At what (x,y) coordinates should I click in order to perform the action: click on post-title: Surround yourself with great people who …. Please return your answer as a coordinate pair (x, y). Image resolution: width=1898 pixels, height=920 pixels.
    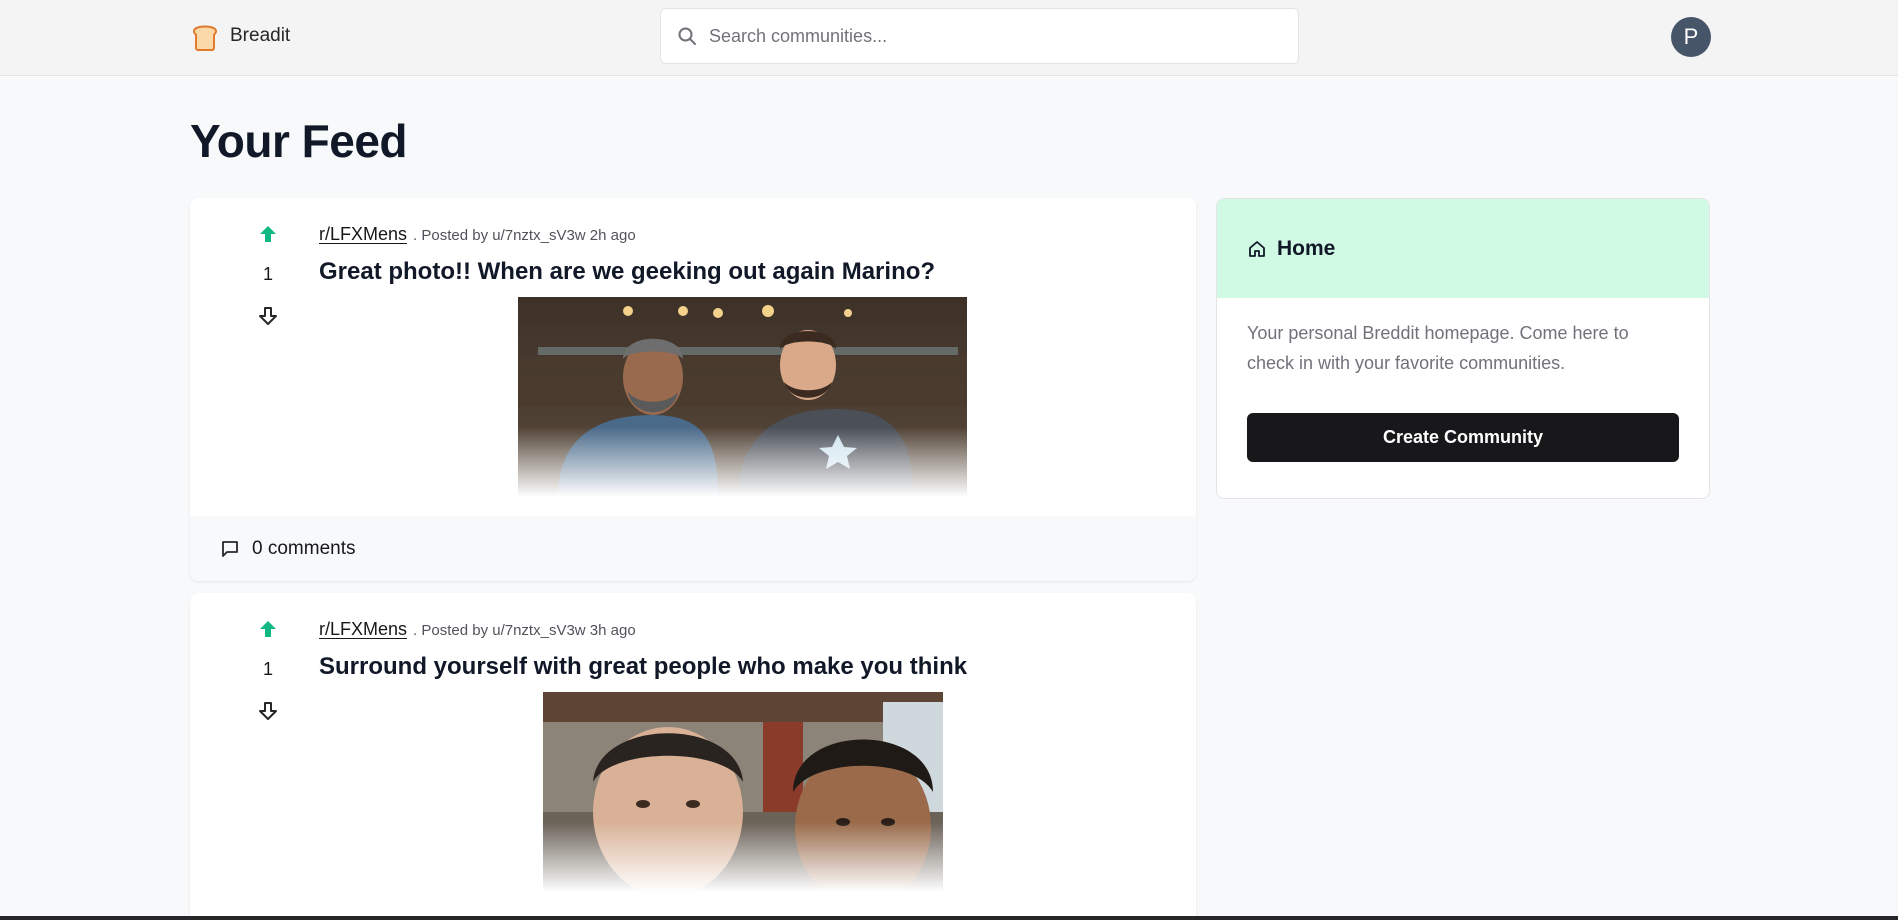
    Looking at the image, I should click on (643, 667).